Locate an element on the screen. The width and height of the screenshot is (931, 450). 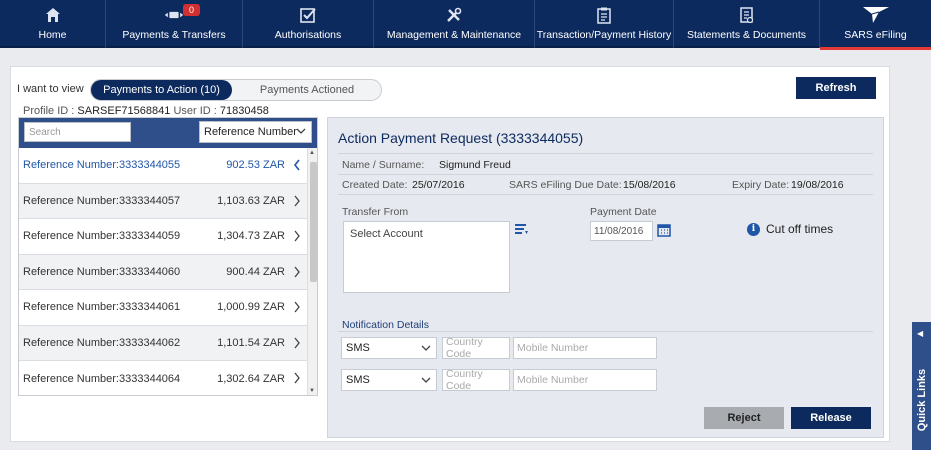
payment-date-input: 11/08/2016 is located at coordinates (621, 231).